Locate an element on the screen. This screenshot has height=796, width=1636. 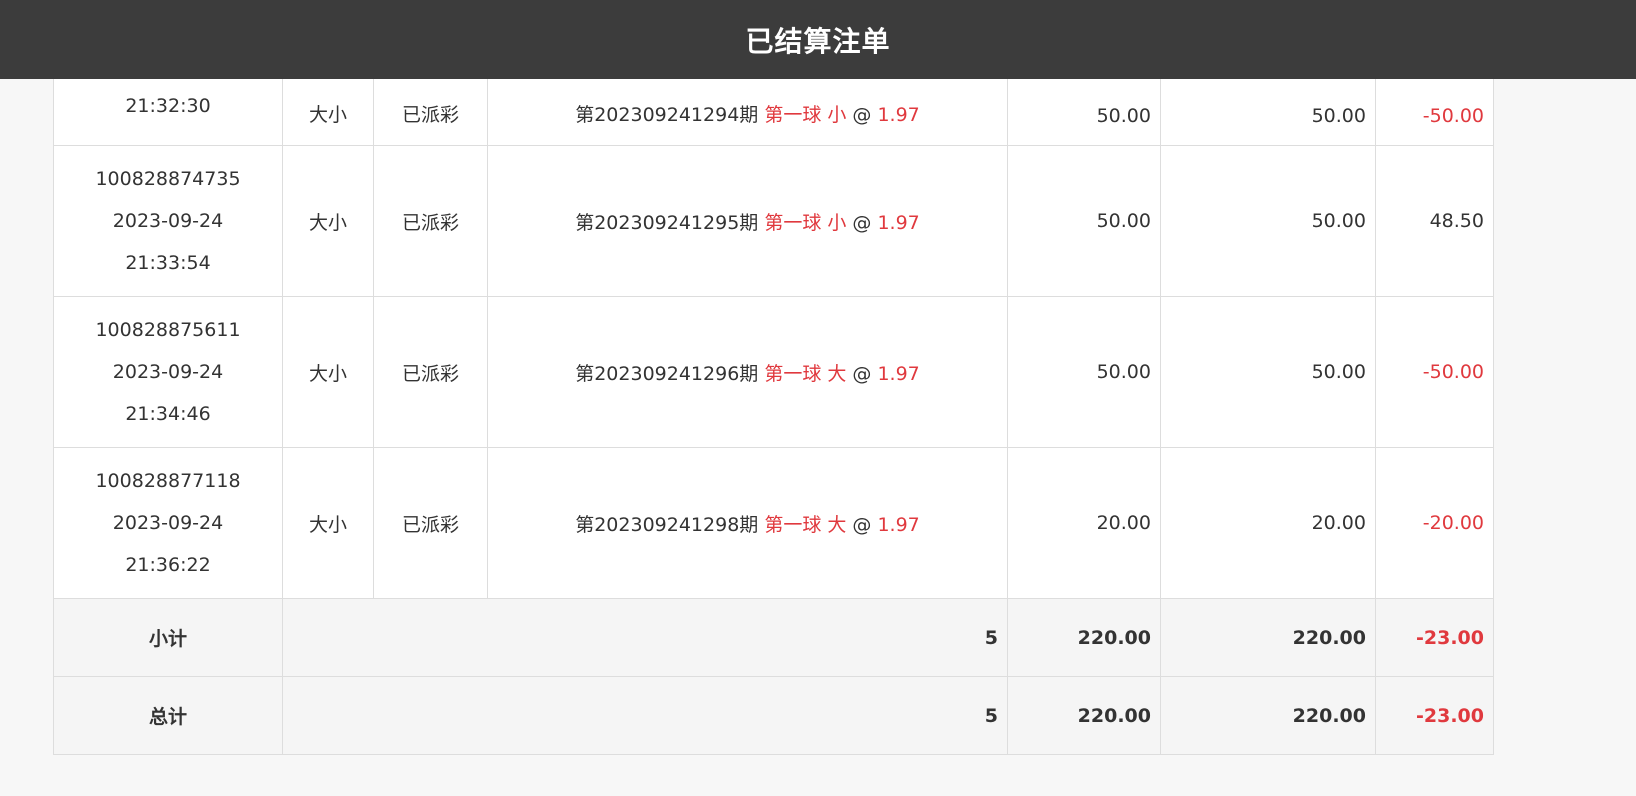
order-time: 21:34:46 is located at coordinates (168, 414).